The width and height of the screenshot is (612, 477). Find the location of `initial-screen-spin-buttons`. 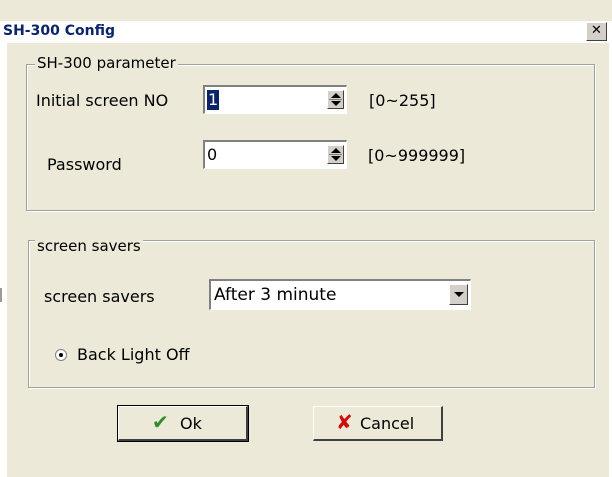

initial-screen-spin-buttons is located at coordinates (335, 99).